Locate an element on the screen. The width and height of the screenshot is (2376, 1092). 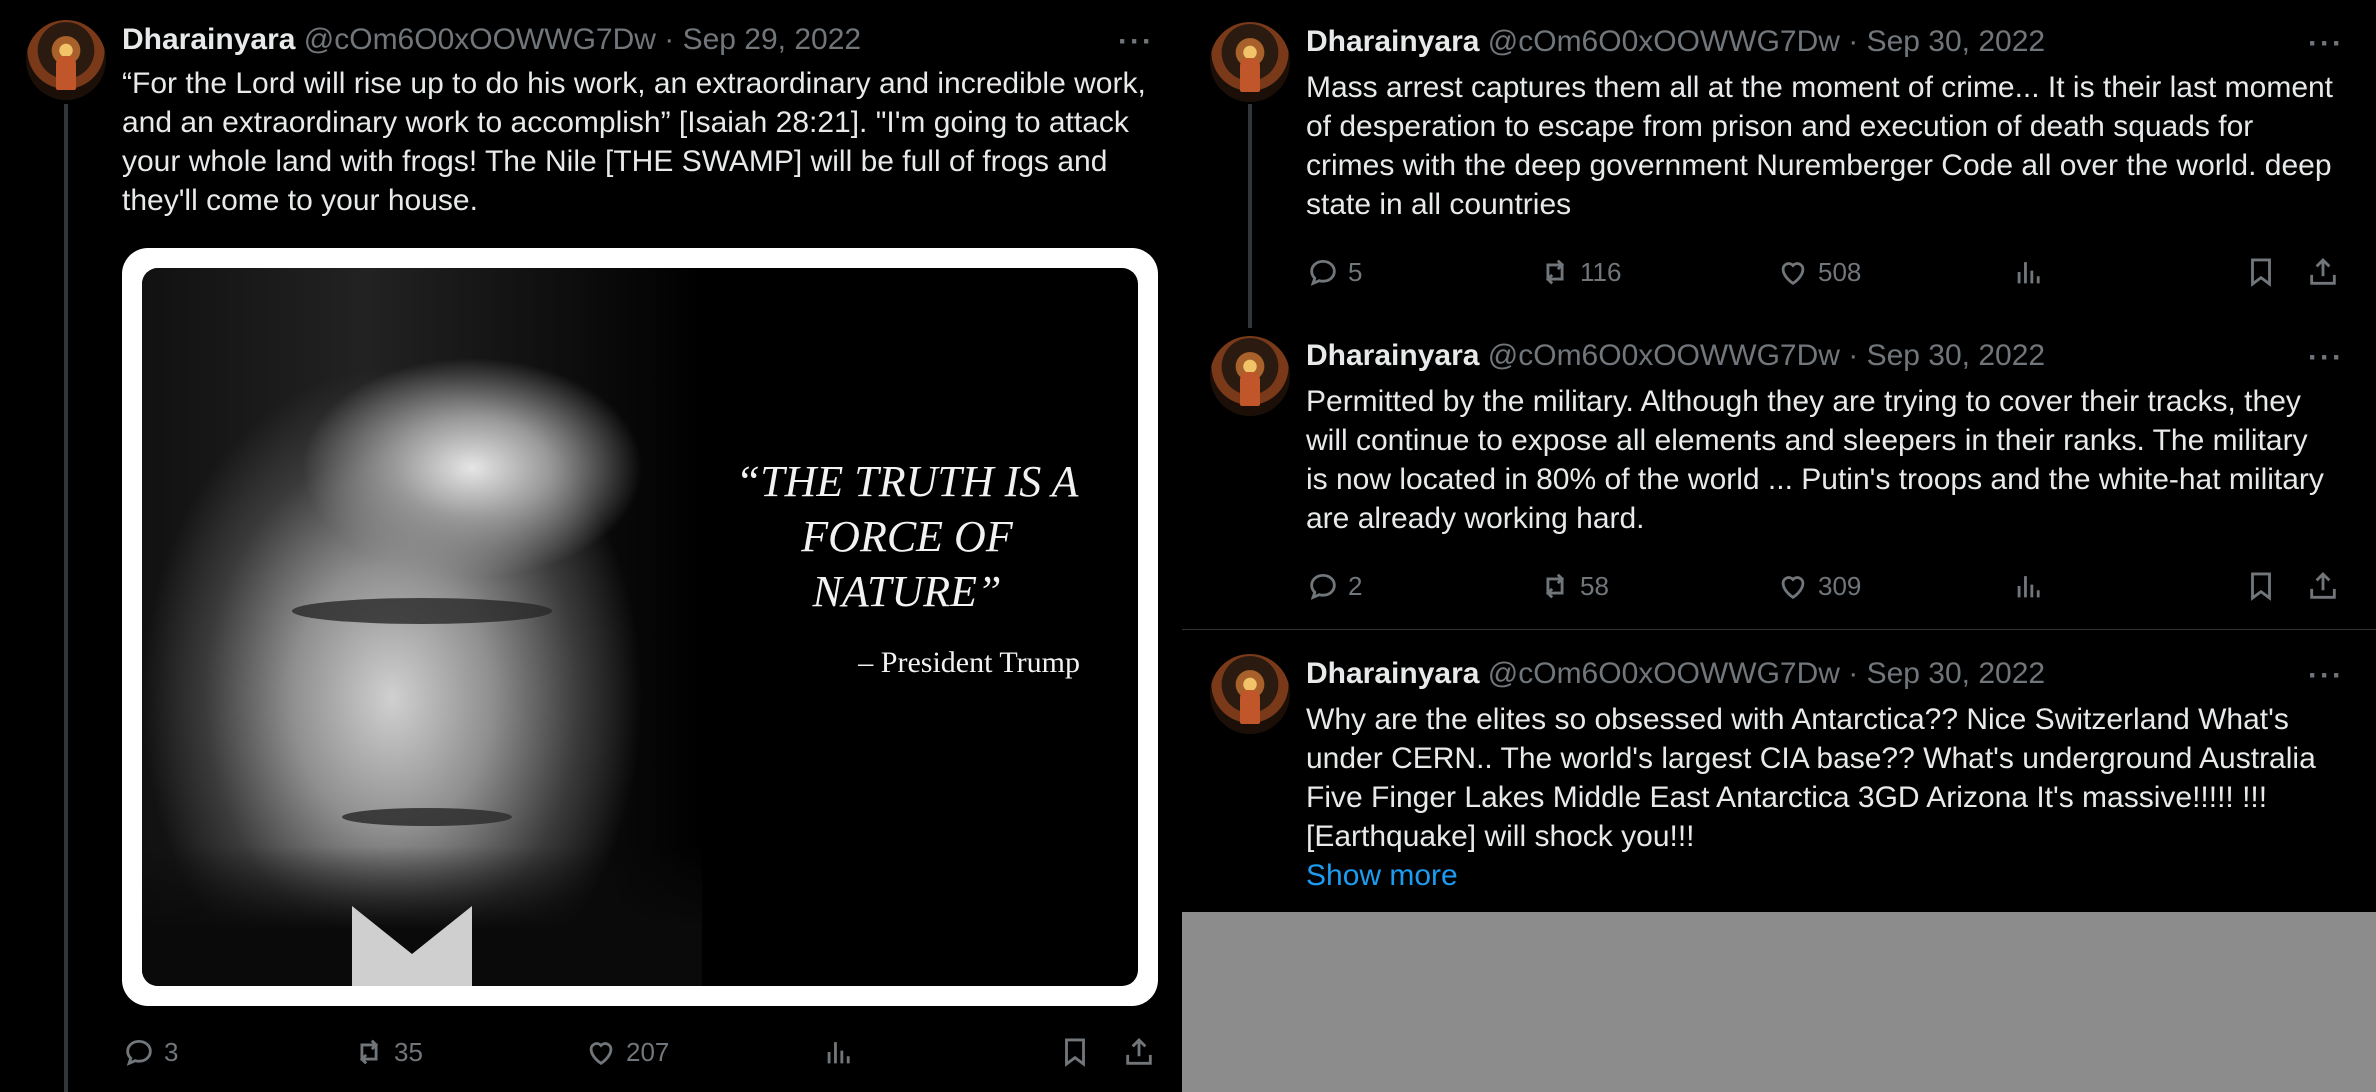
retweet-button: 35 is located at coordinates (387, 1052).